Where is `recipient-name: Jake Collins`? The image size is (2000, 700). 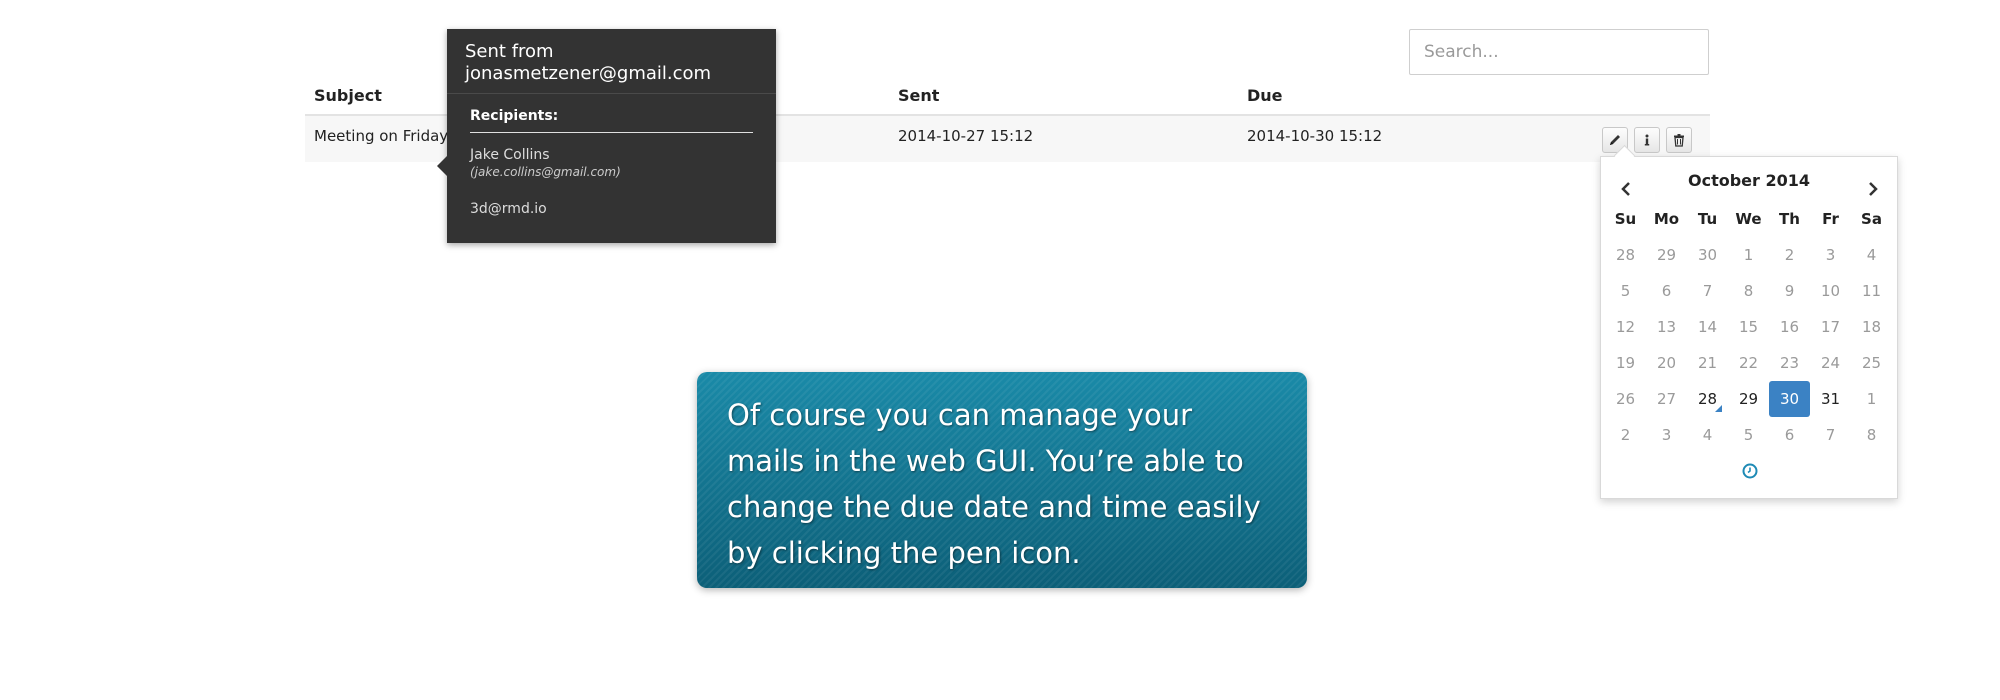
recipient-name: Jake Collins is located at coordinates (510, 155).